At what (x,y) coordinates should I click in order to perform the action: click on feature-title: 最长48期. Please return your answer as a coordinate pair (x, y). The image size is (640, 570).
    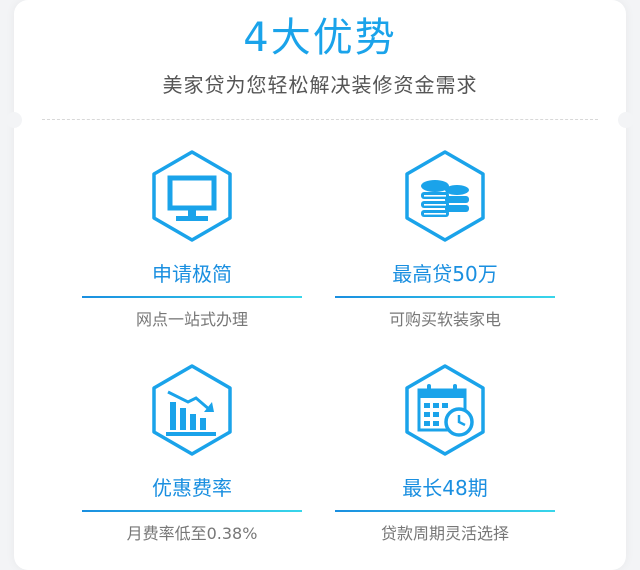
    Looking at the image, I should click on (445, 488).